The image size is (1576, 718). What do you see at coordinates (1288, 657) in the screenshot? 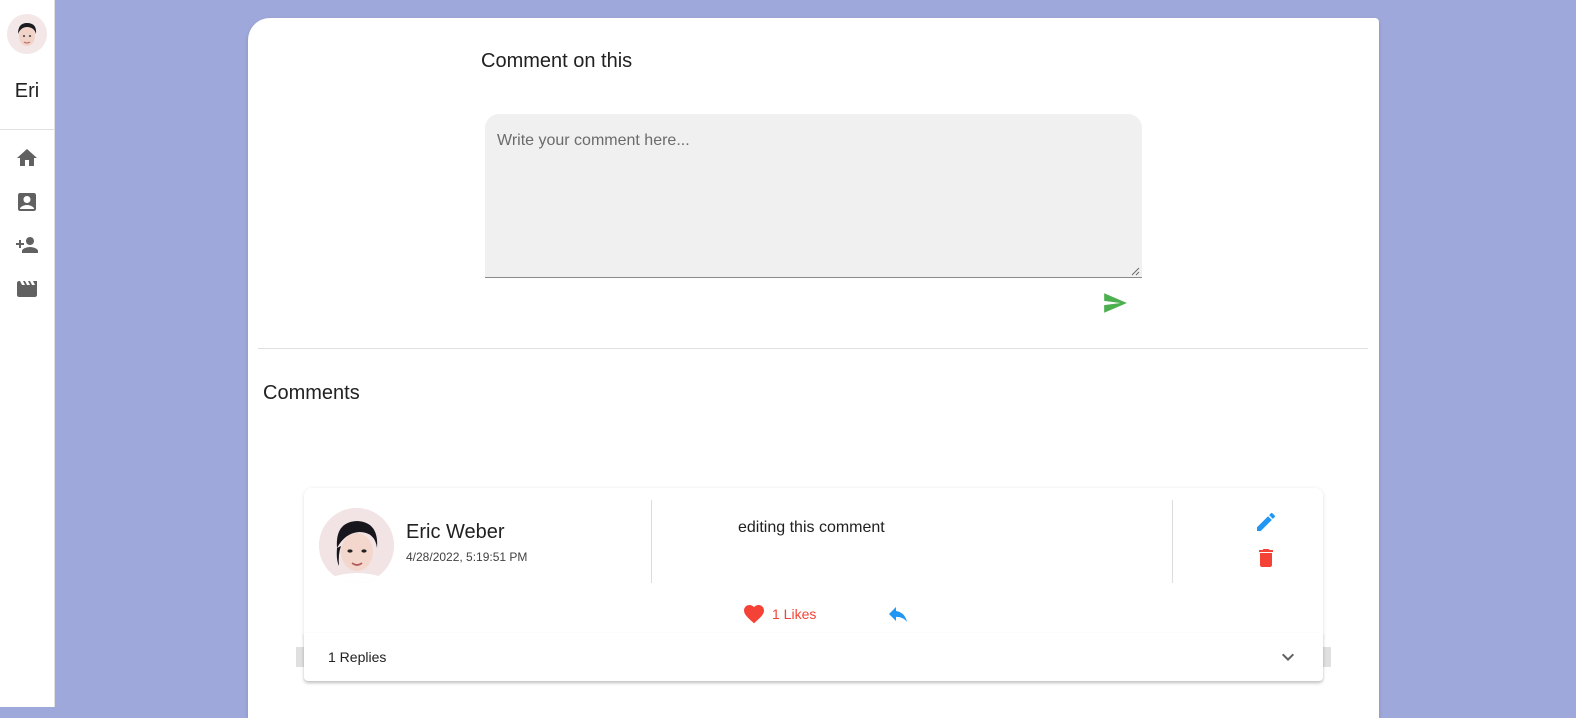
I see `chevron-down-icon` at bounding box center [1288, 657].